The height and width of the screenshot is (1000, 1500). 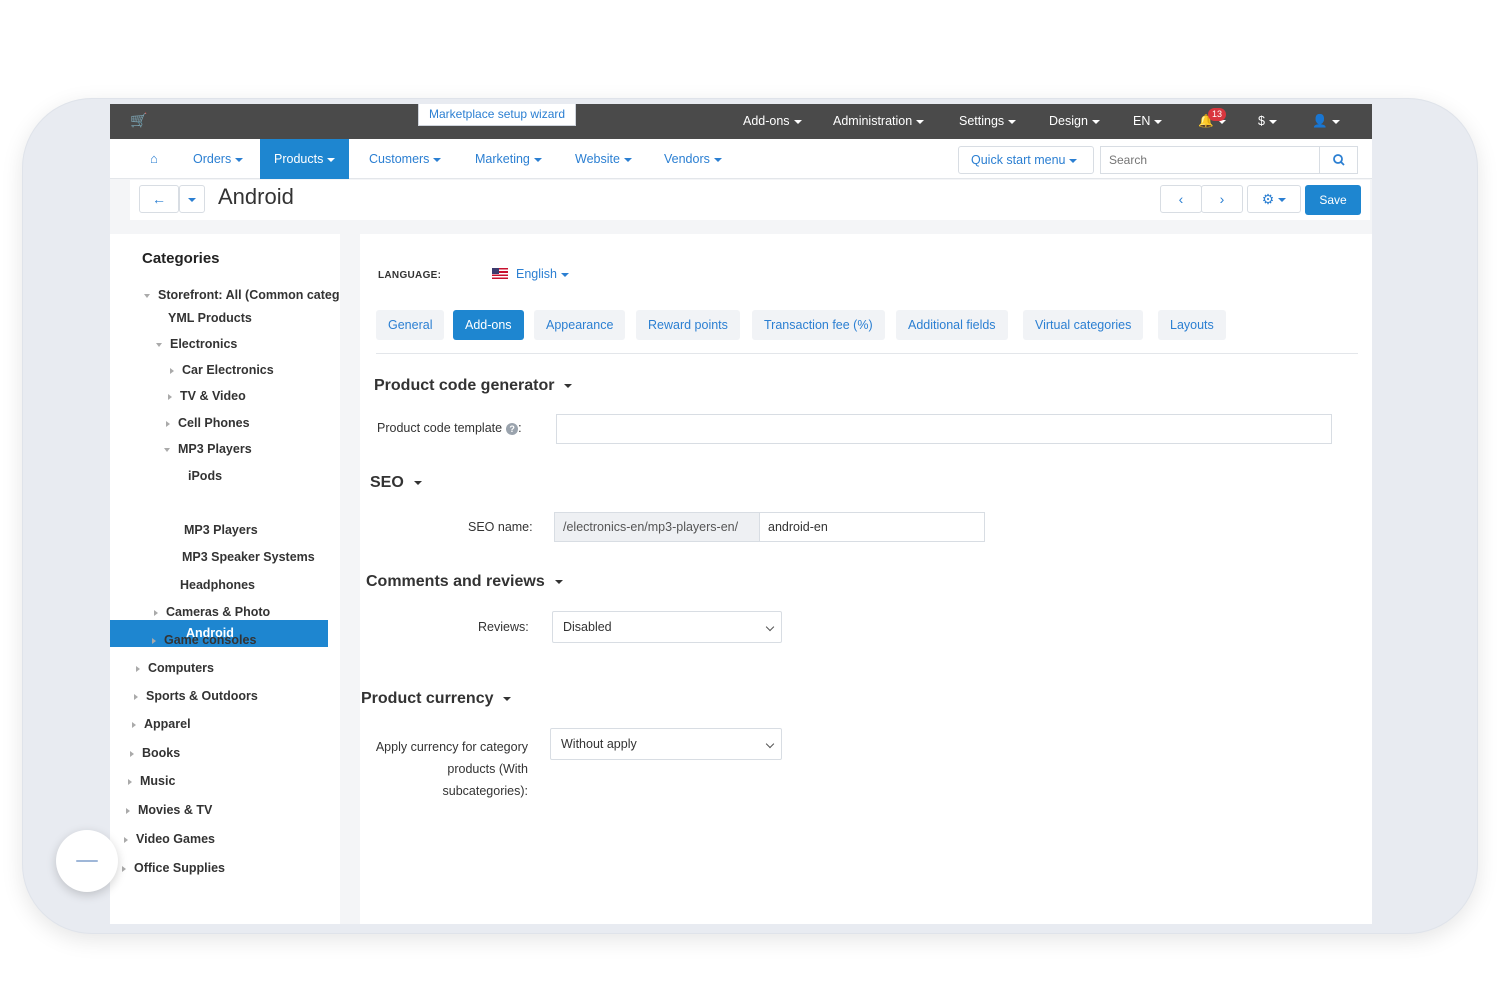 I want to click on cart-icon: 🛒, so click(x=138, y=120).